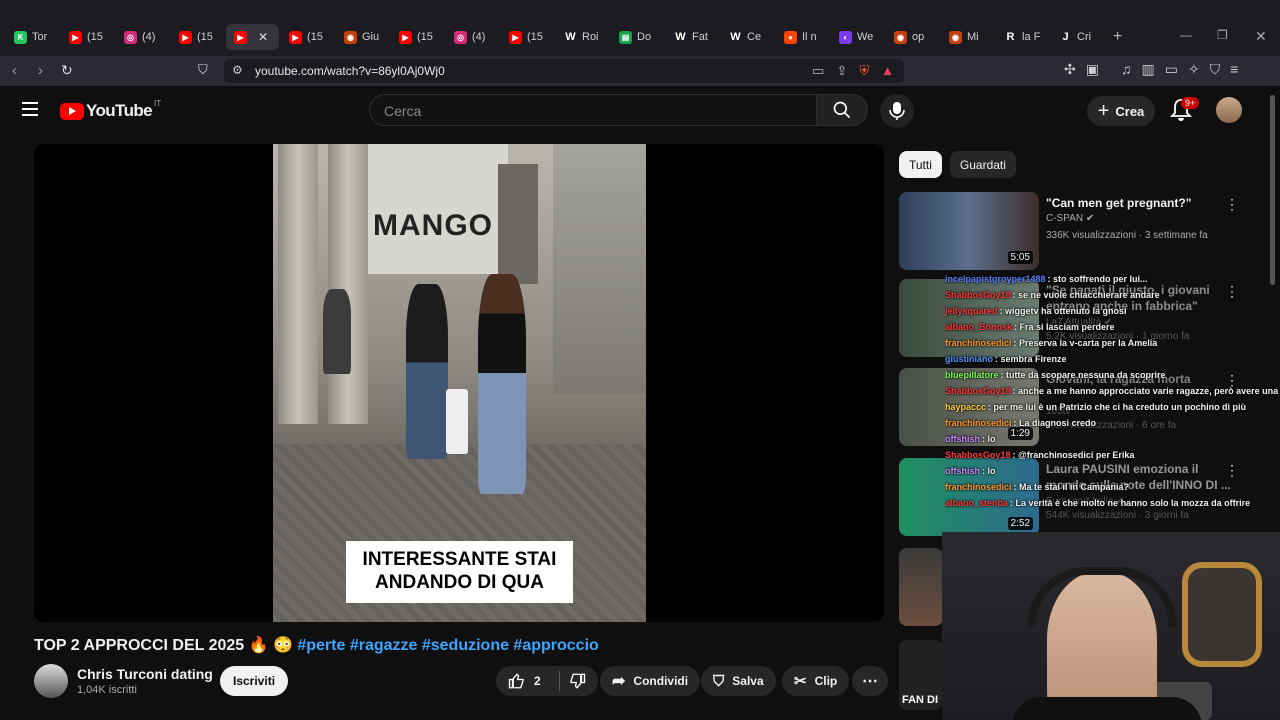 This screenshot has width=1280, height=720. I want to click on menu-icon: ≡, so click(1234, 69).